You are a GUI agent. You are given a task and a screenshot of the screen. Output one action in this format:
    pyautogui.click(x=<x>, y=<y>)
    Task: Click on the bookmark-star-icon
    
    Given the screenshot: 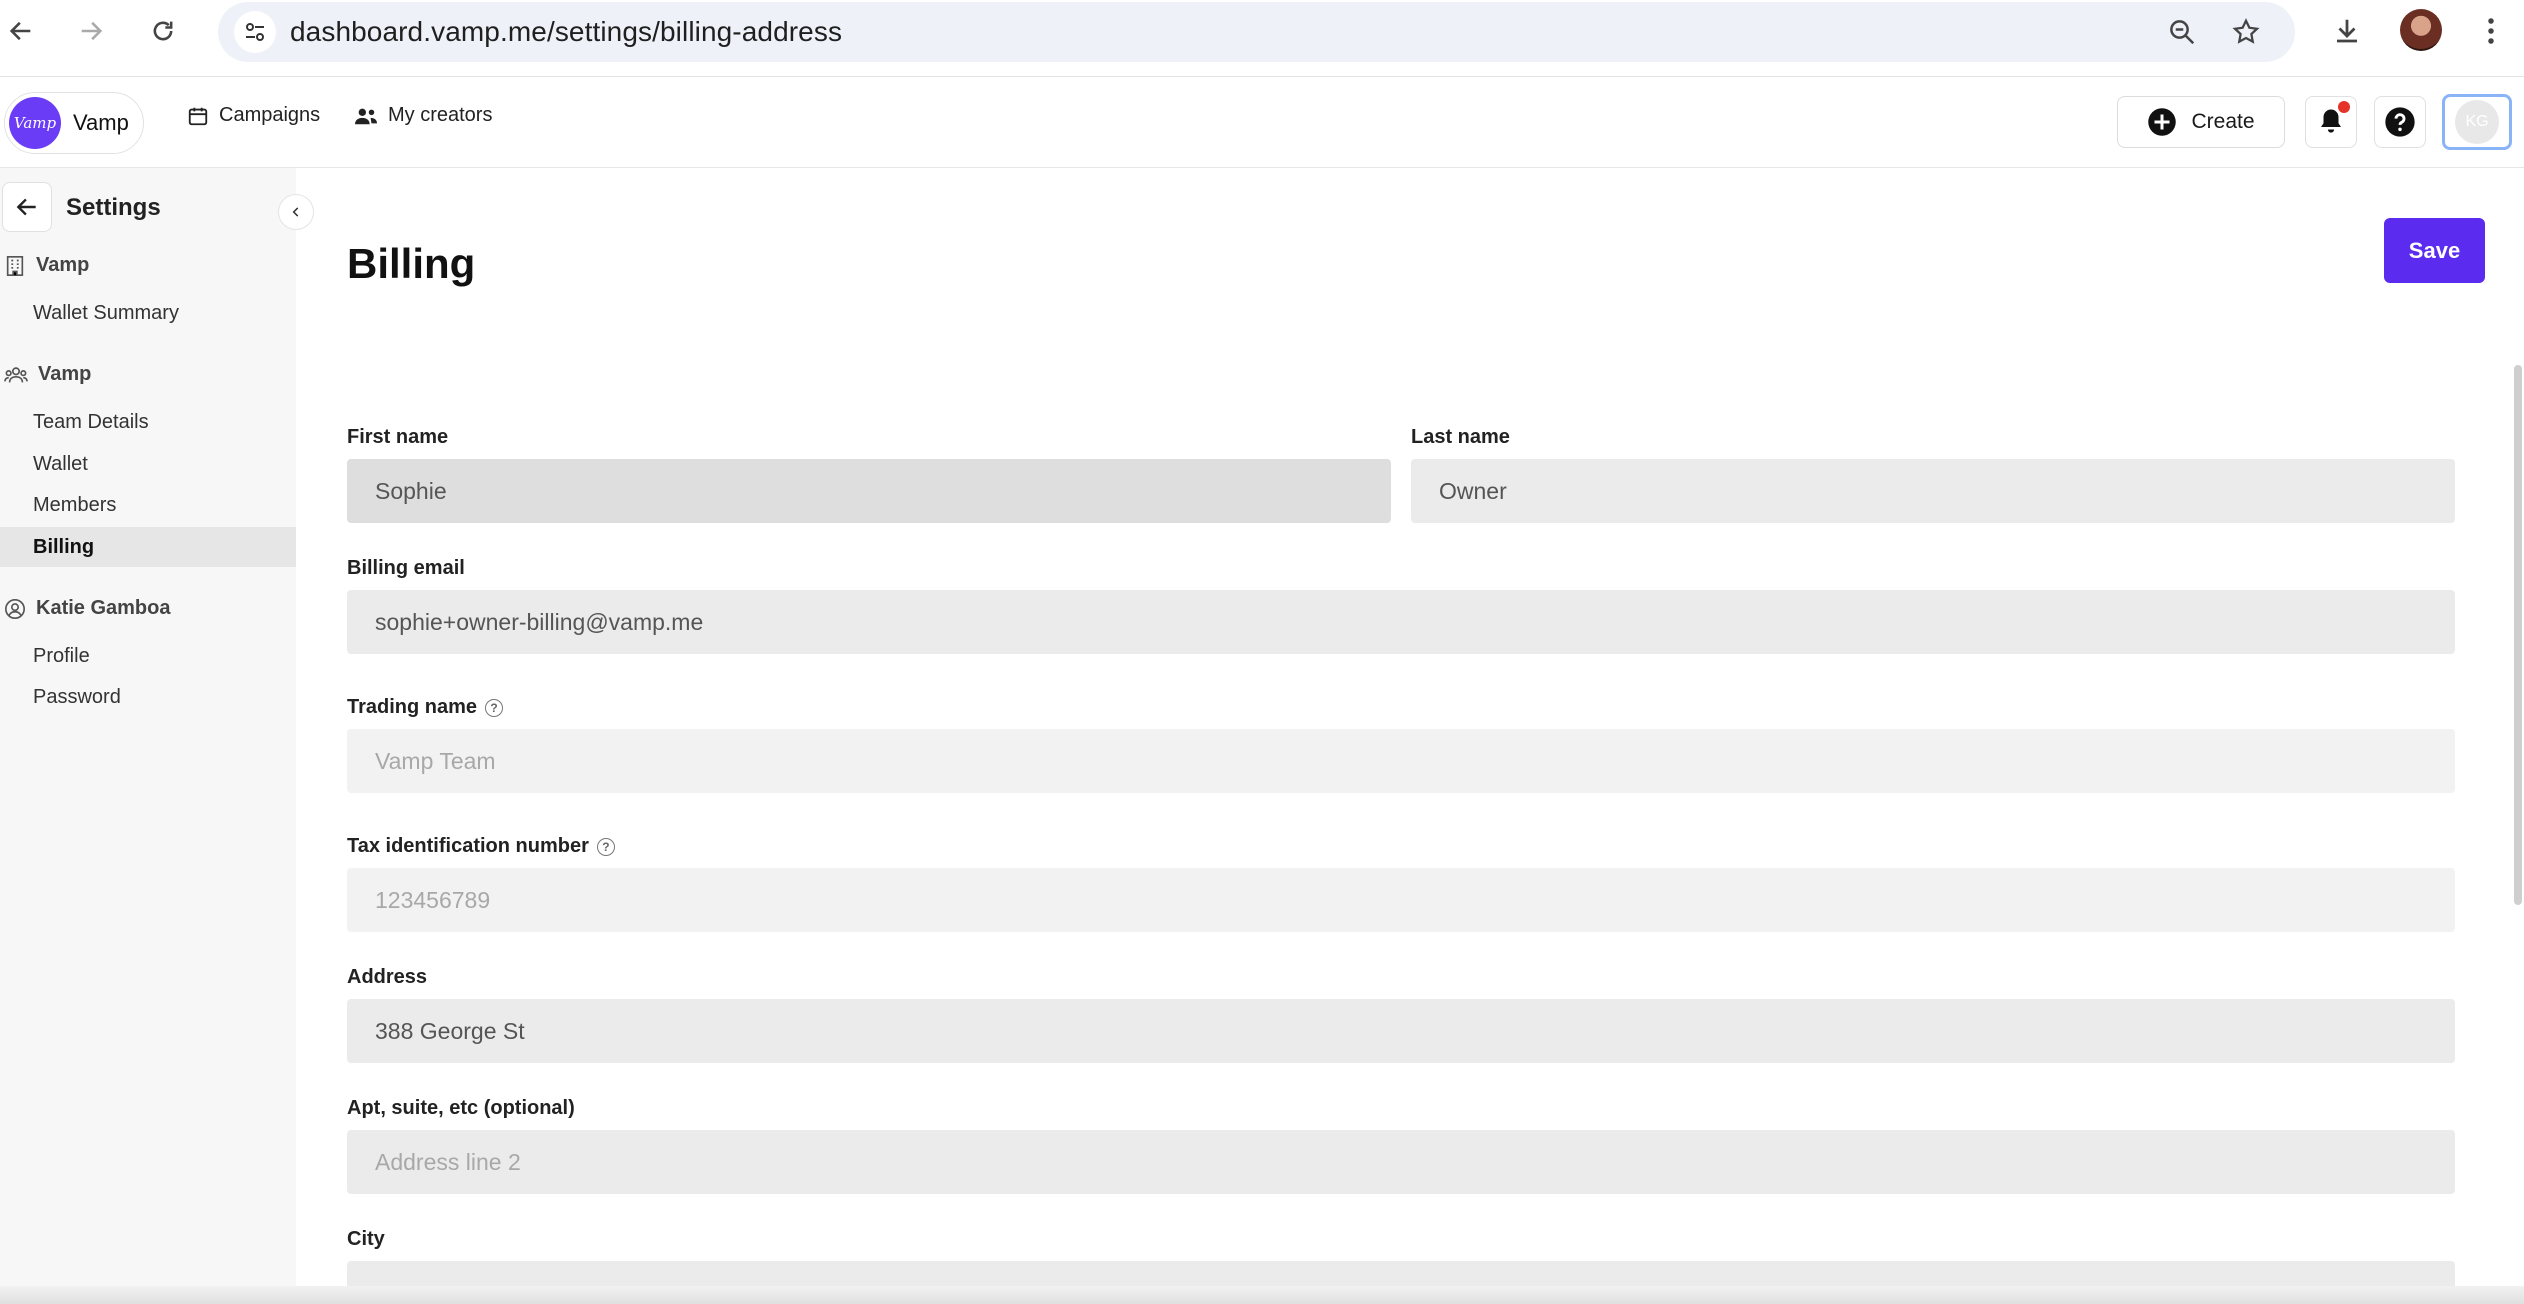 What is the action you would take?
    pyautogui.click(x=2246, y=32)
    